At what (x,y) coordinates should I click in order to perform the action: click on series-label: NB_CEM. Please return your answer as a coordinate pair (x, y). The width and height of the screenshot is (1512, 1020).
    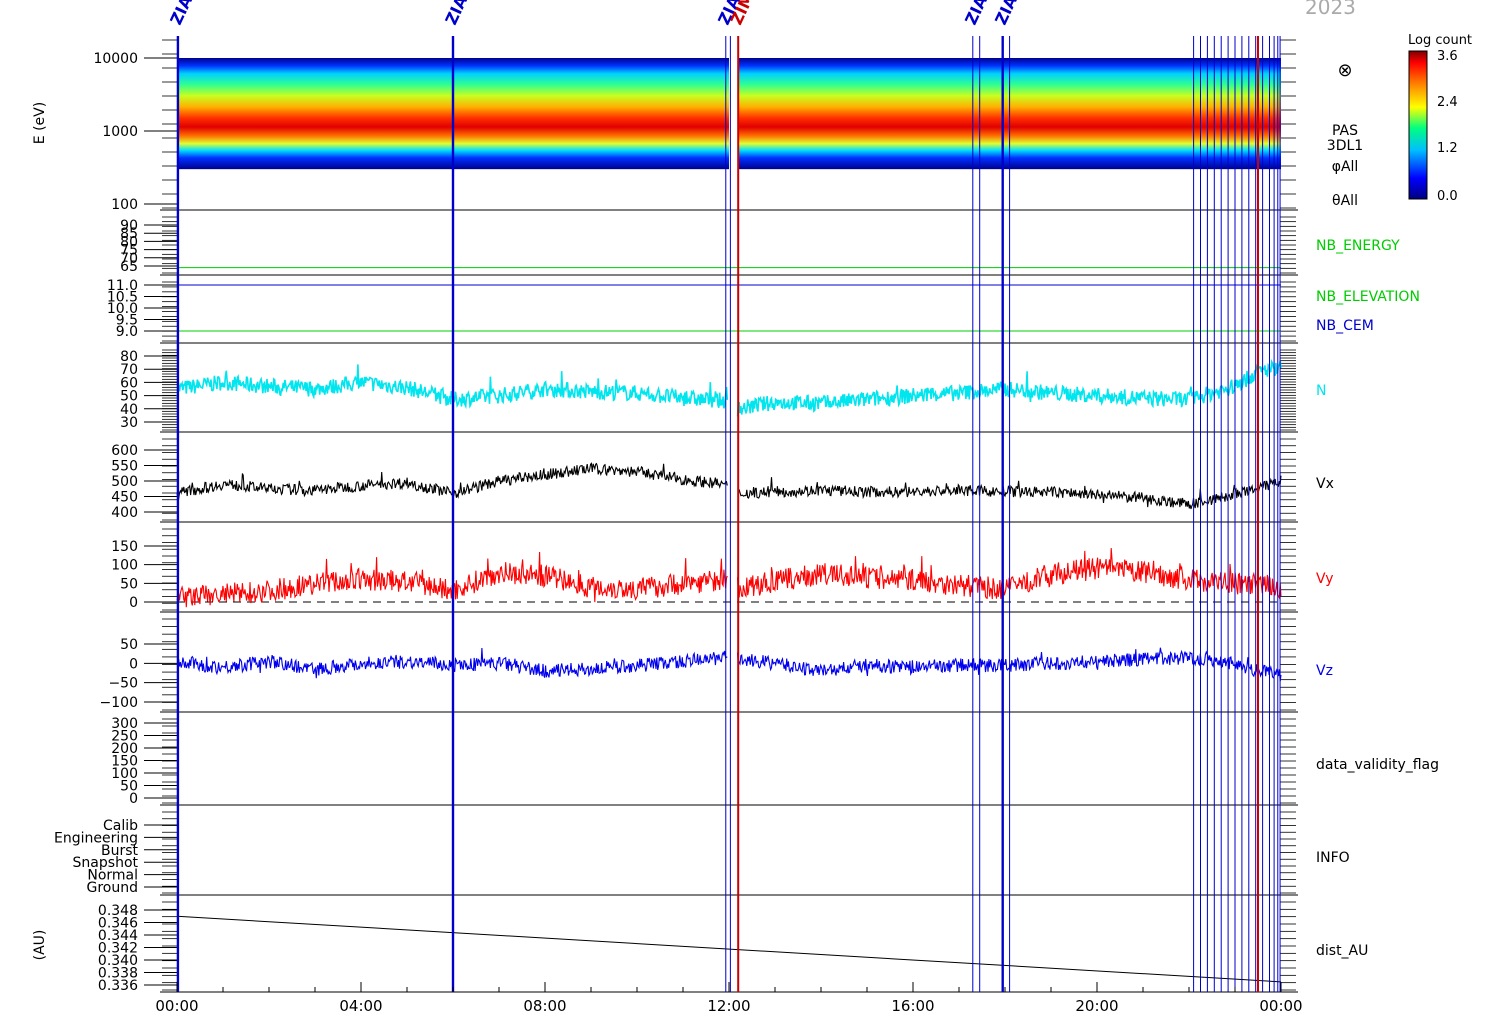
    Looking at the image, I should click on (1345, 326).